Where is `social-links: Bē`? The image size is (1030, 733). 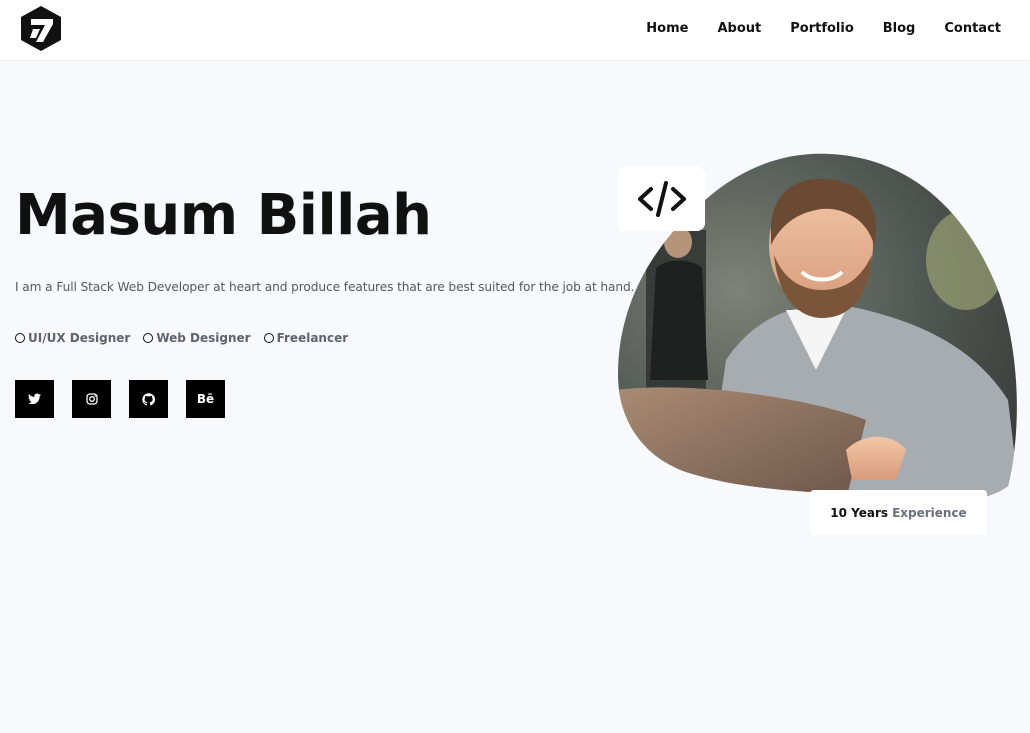 social-links: Bē is located at coordinates (129, 399).